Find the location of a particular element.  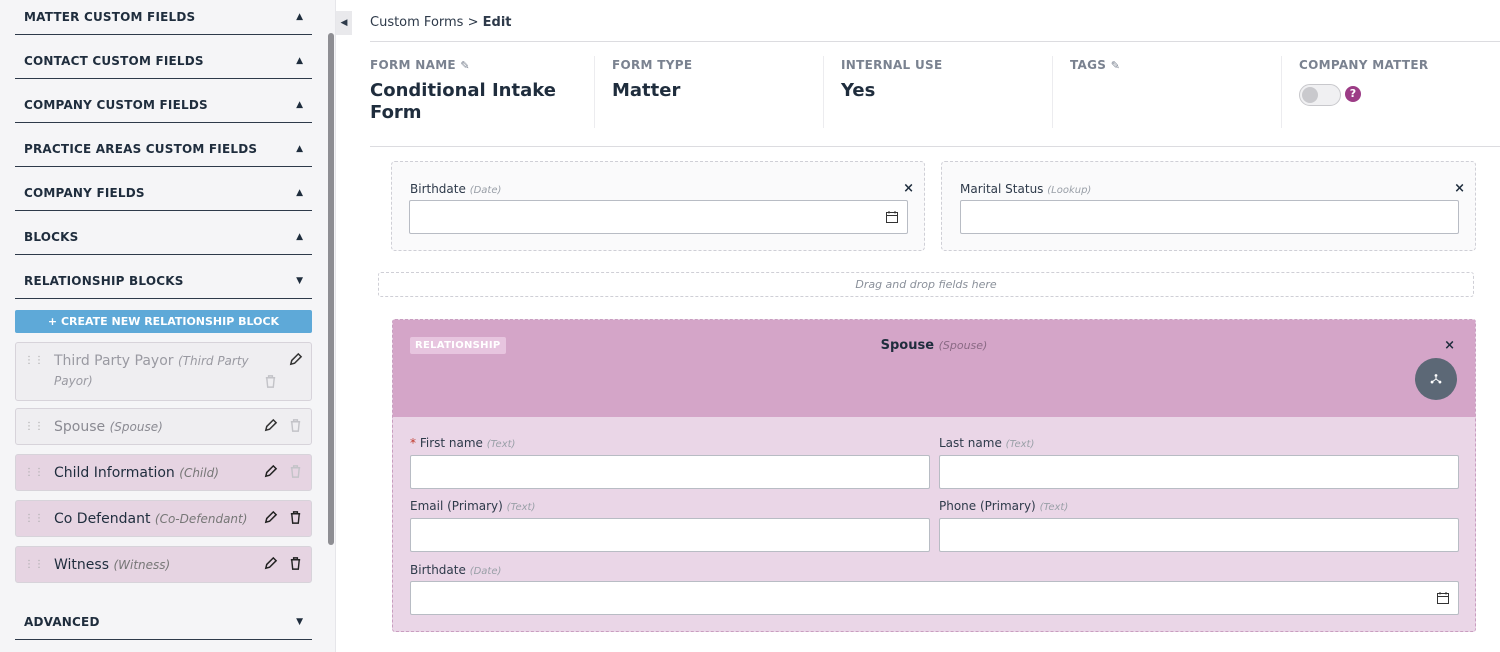

form-name-label: FORM NAME ✎ is located at coordinates (420, 65).